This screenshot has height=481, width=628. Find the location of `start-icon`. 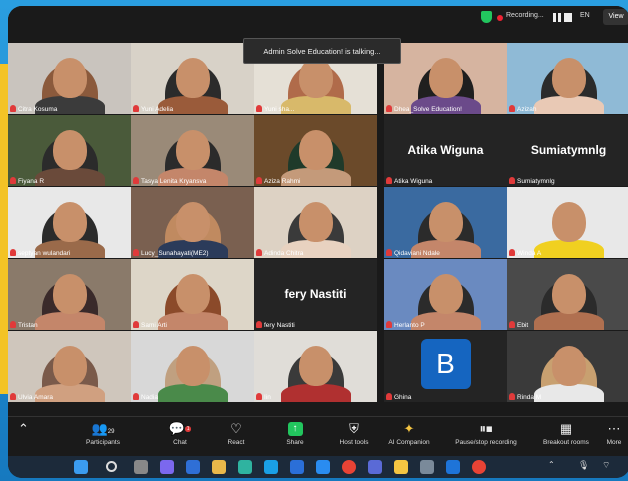

start-icon is located at coordinates (81, 467).